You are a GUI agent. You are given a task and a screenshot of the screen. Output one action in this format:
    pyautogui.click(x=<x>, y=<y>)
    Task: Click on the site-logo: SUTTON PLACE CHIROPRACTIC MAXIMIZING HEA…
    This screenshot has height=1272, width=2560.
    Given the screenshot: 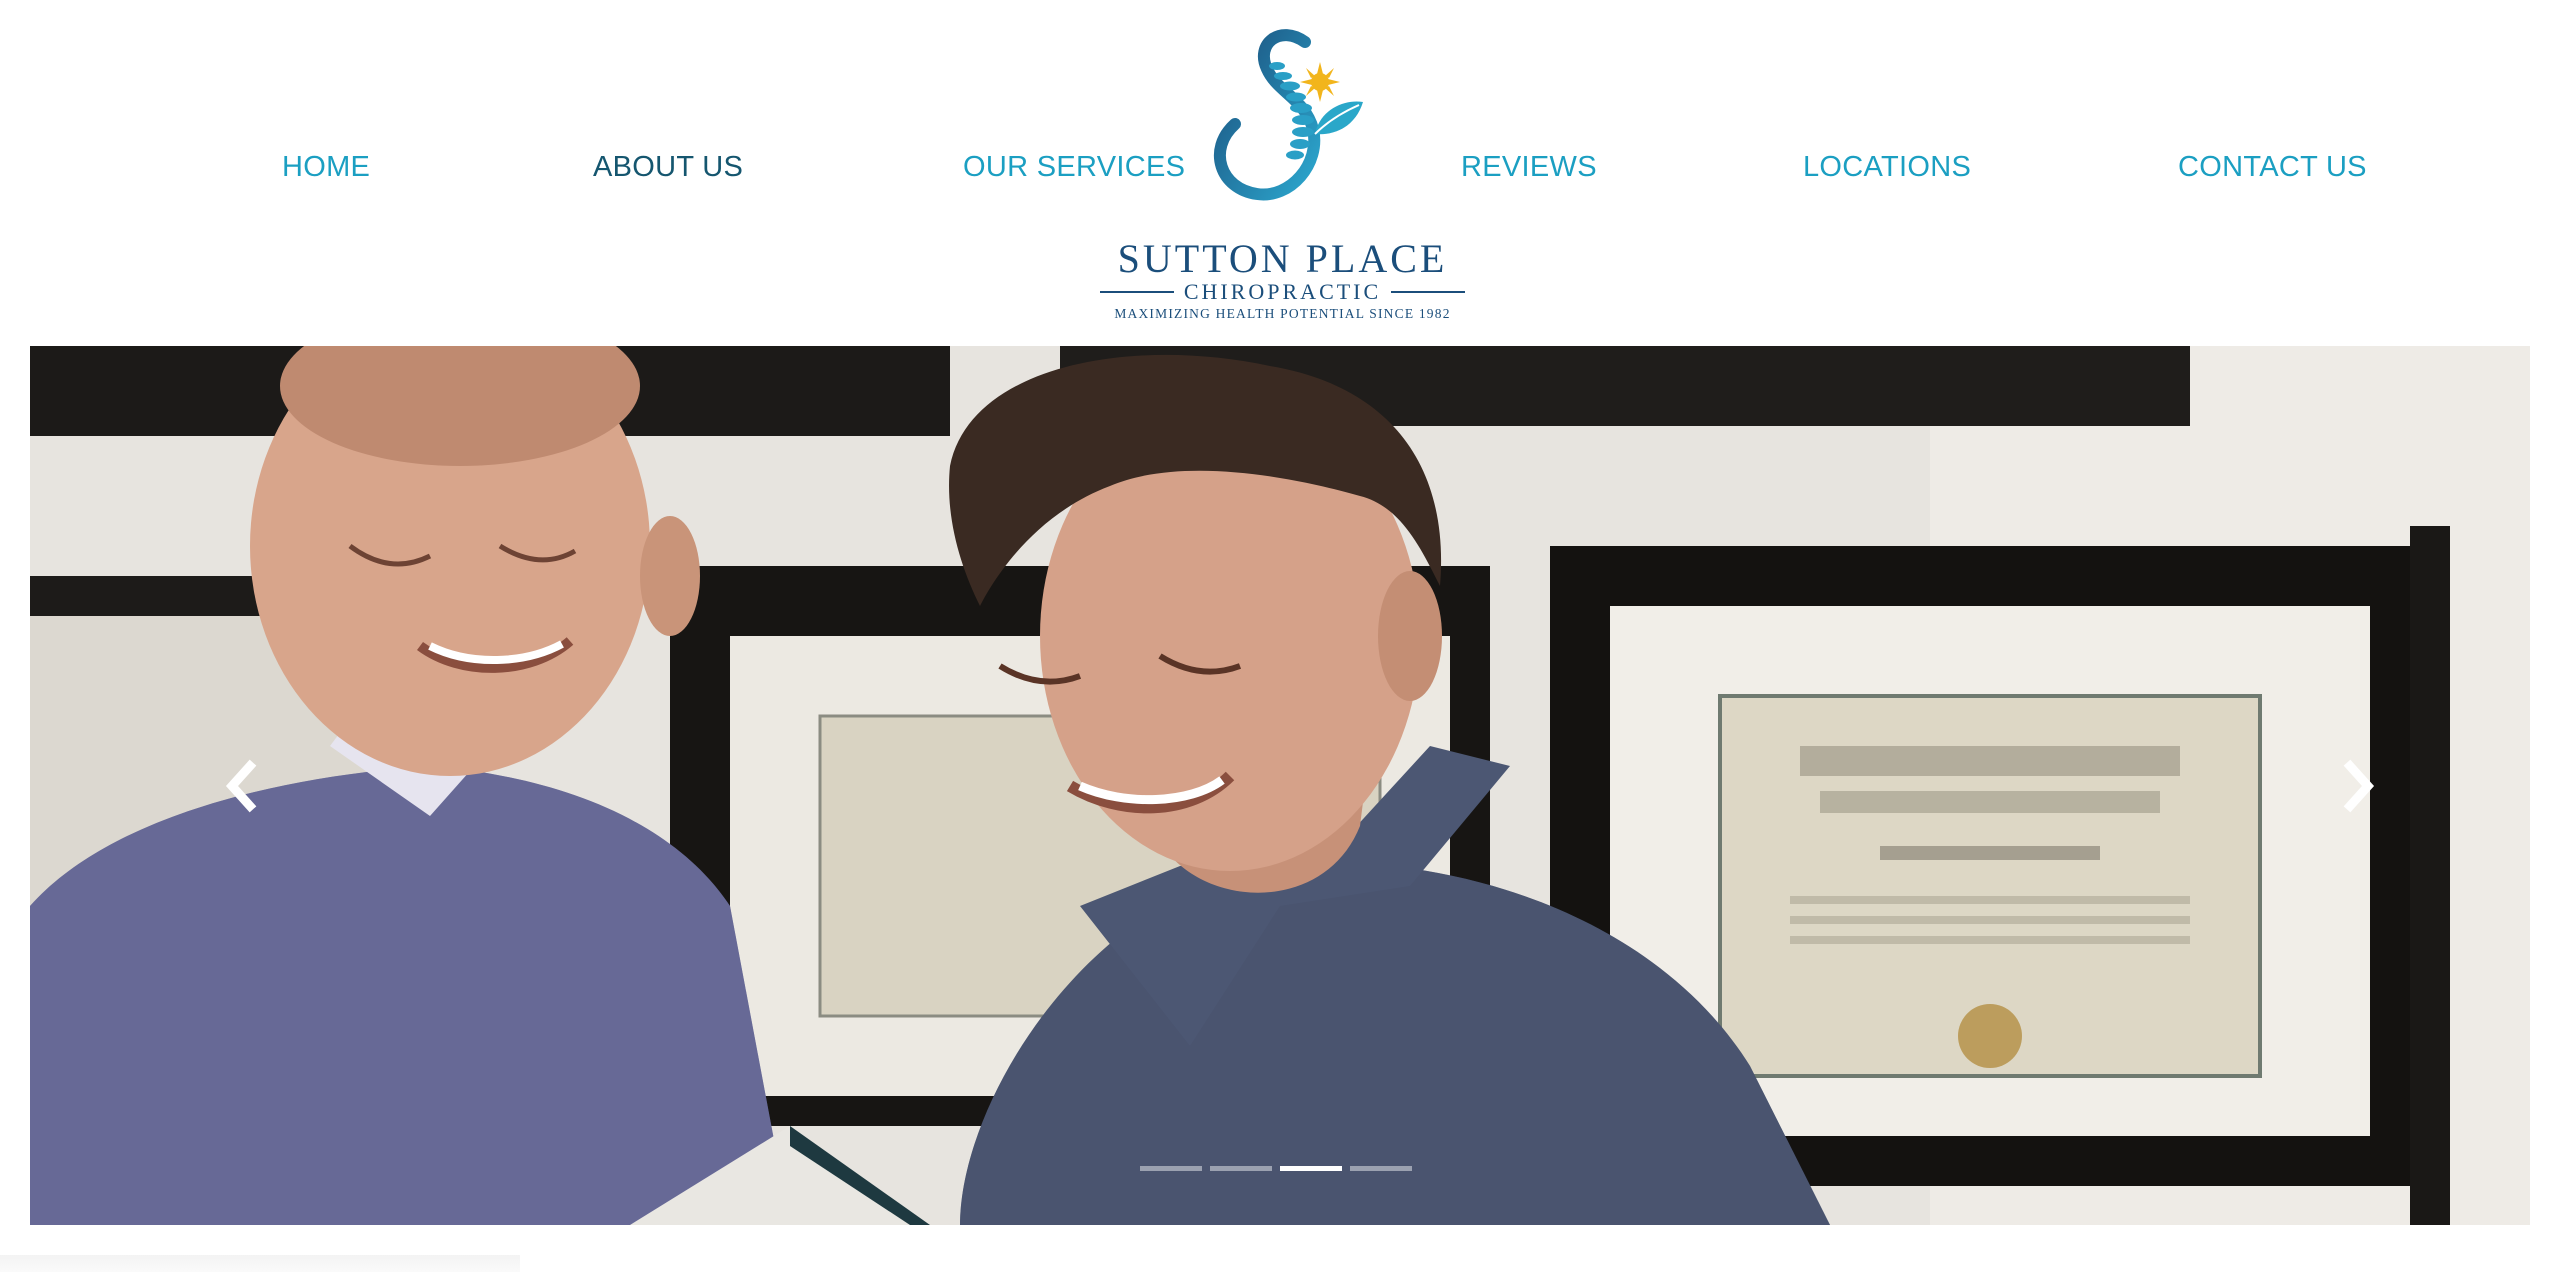 What is the action you would take?
    pyautogui.click(x=1283, y=174)
    